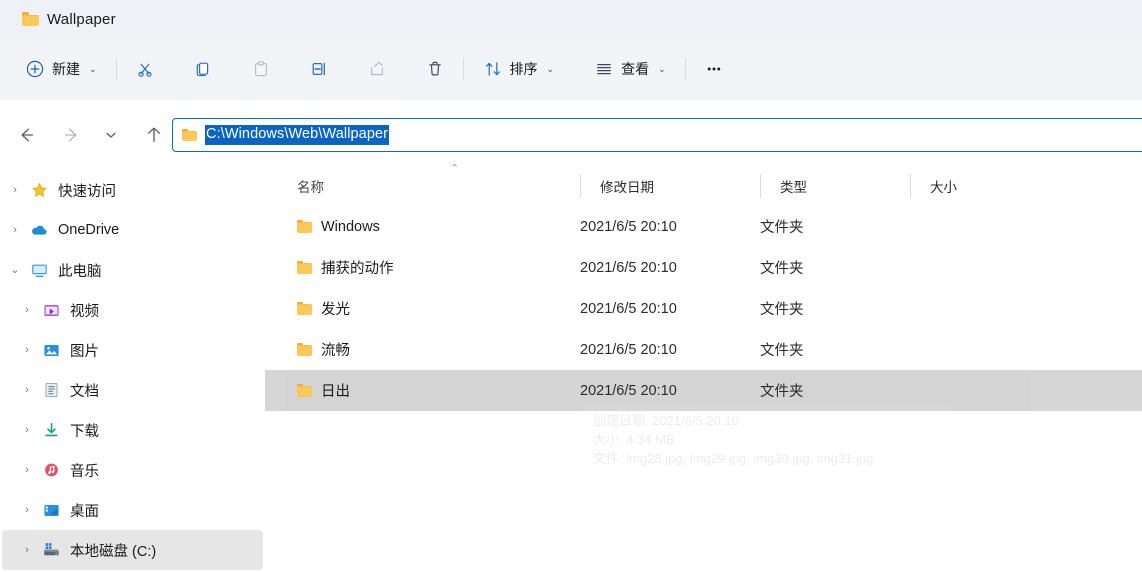  I want to click on file-name: Windows, so click(350, 226).